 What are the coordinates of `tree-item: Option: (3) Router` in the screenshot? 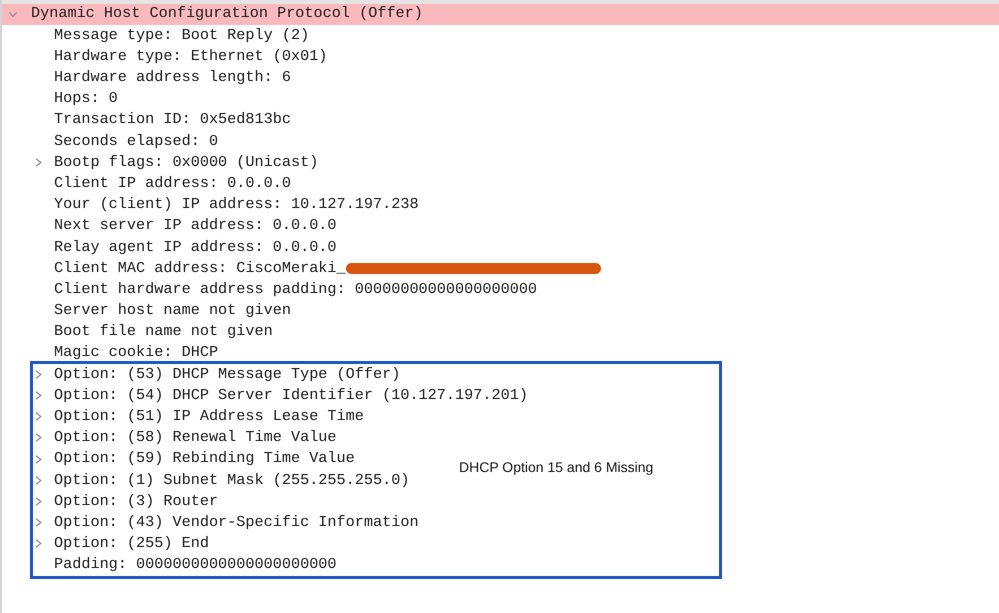 It's located at (136, 501).